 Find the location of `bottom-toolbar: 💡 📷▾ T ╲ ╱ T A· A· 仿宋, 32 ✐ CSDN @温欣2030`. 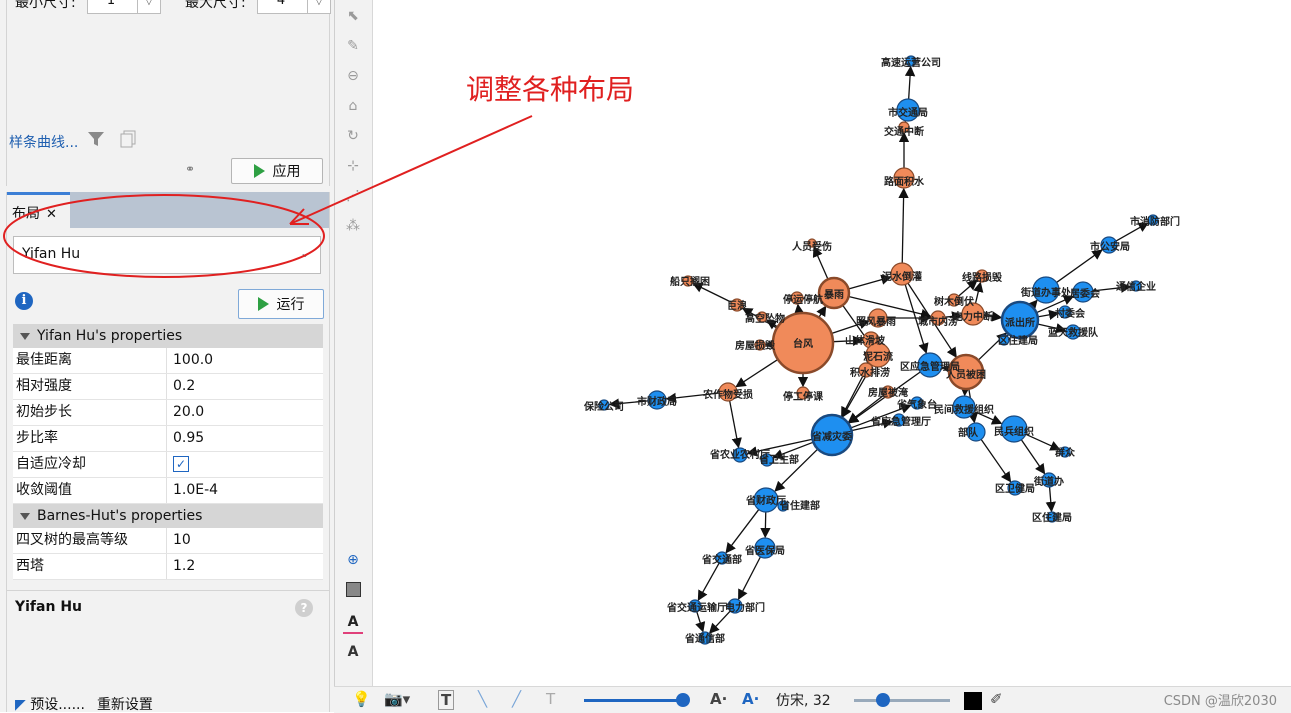

bottom-toolbar: 💡 📷▾ T ╲ ╱ T A· A· 仿宋, 32 ✐ CSDN @温欣2030 is located at coordinates (812, 699).